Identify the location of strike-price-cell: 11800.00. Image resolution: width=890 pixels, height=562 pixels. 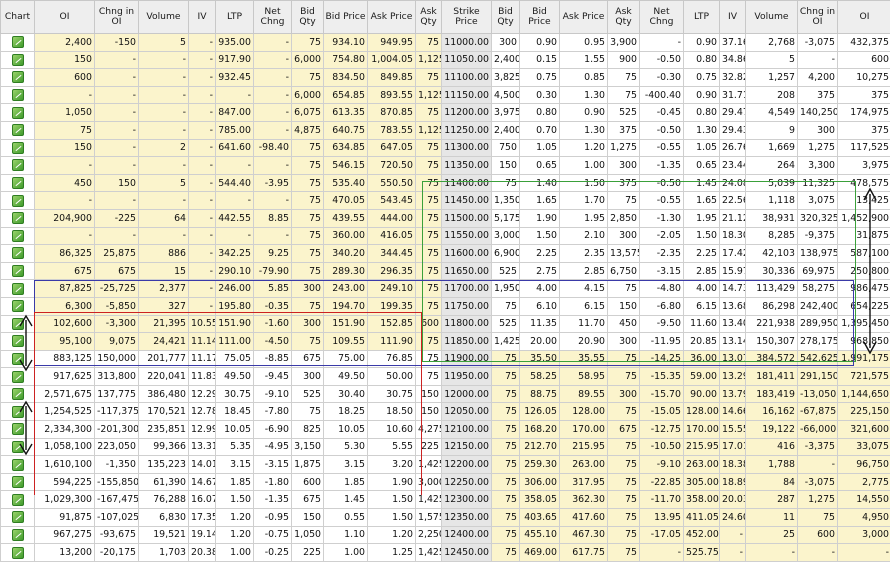
(467, 324).